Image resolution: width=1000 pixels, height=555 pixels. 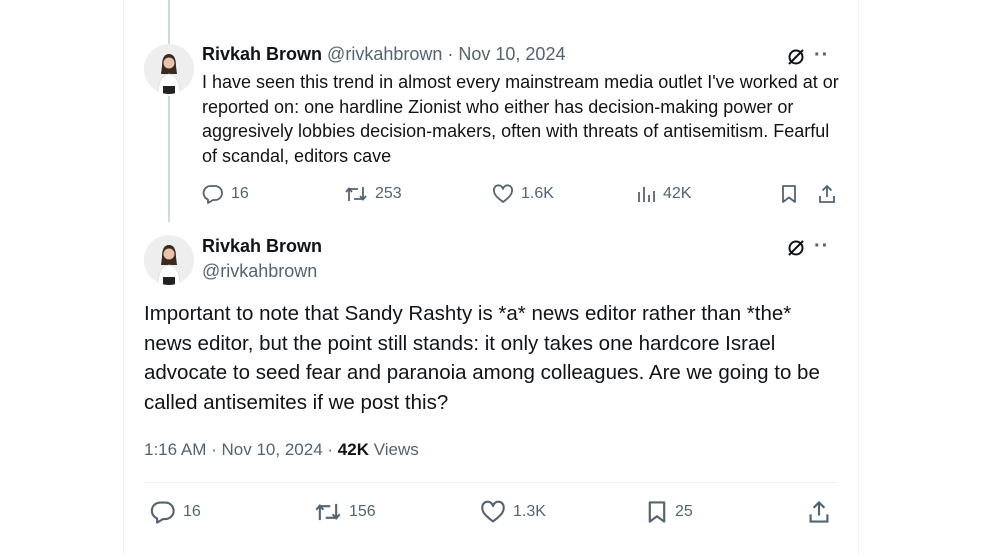 I want to click on tweet-header: Rivkah Brown @rivkahbrown · Nov 10, 2024, so click(x=383, y=54).